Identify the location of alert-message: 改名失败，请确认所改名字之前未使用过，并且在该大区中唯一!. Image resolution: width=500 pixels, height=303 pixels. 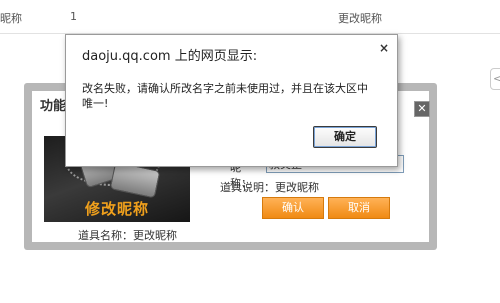
(225, 96).